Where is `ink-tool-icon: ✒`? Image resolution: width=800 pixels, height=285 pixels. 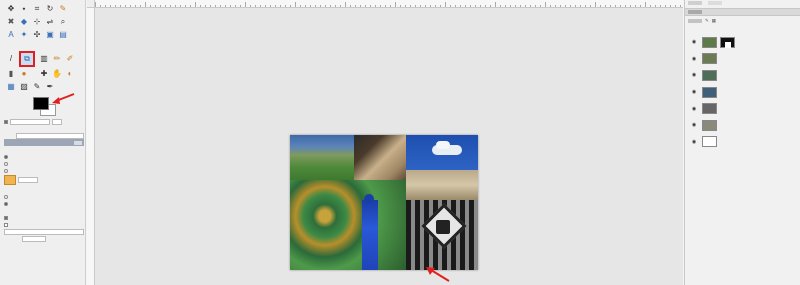
ink-tool-icon: ✒ is located at coordinates (50, 87).